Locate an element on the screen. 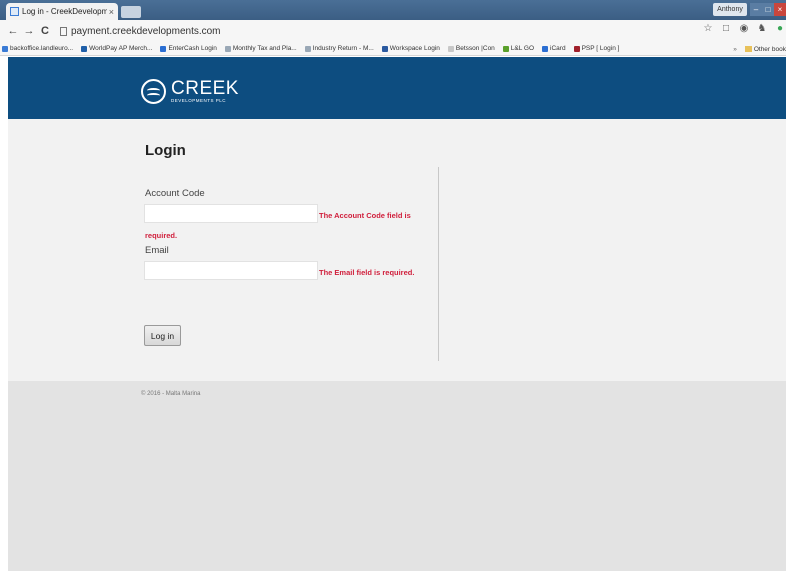  reload-button: C is located at coordinates (45, 31).